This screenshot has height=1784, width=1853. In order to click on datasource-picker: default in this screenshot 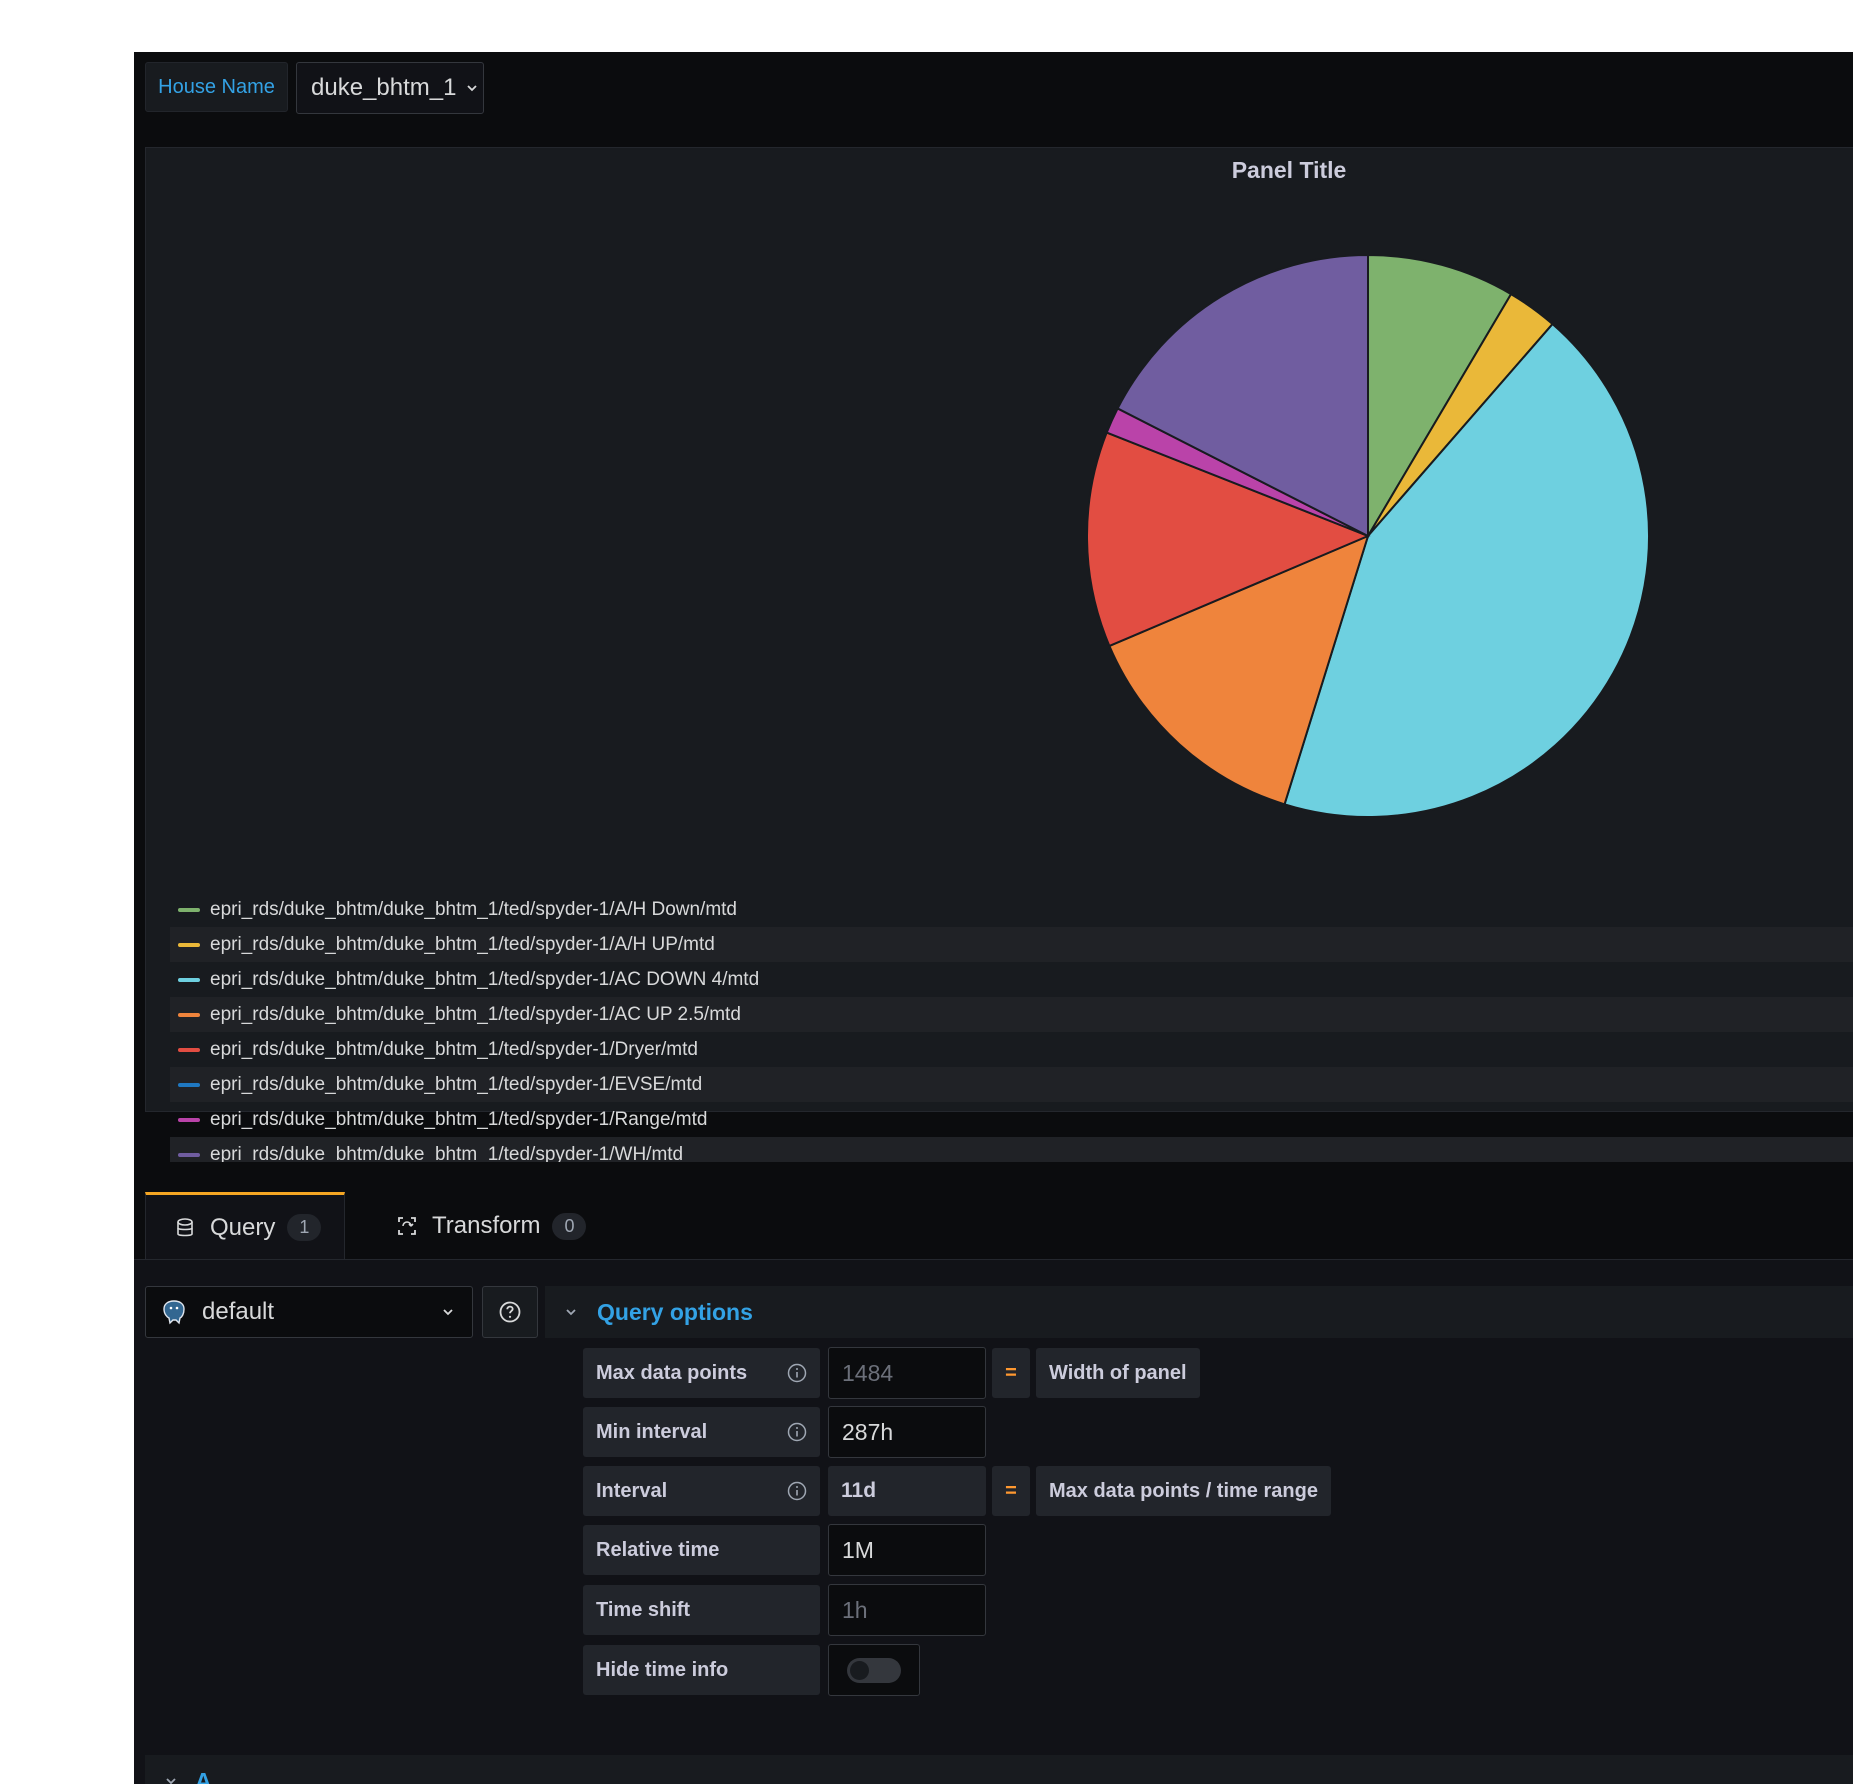, I will do `click(309, 1312)`.